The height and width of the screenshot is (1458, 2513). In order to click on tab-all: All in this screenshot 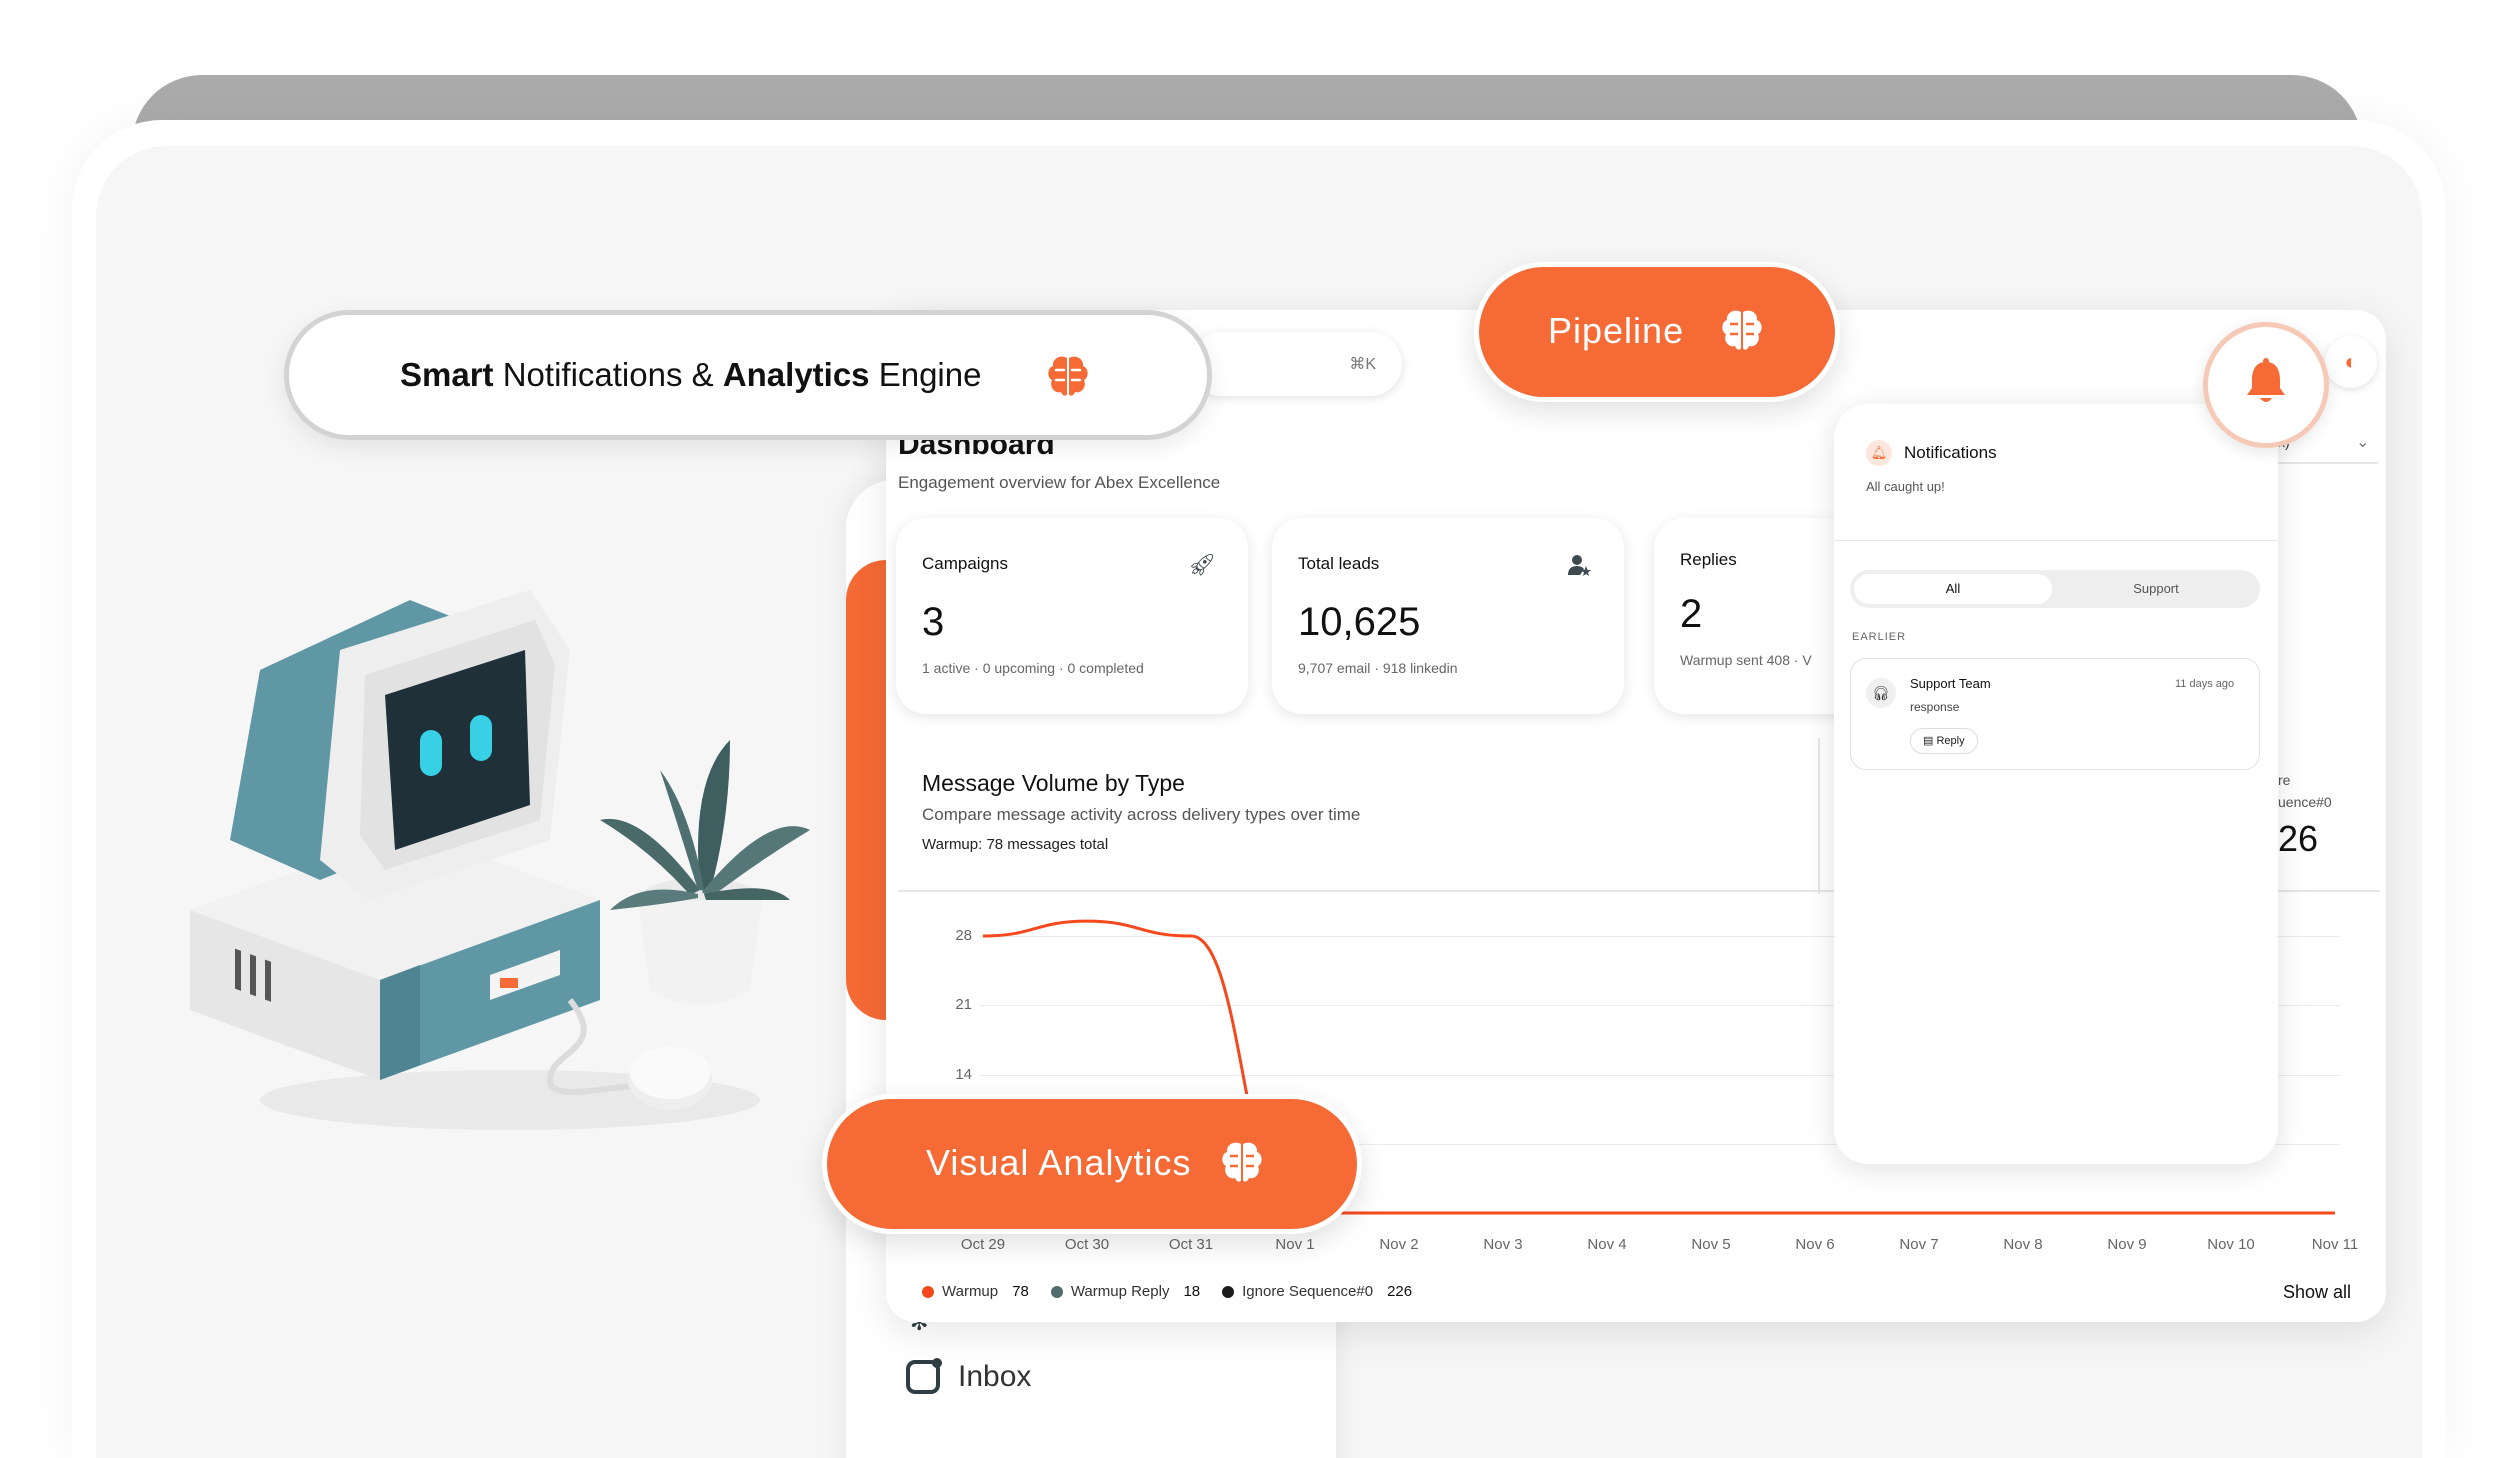, I will do `click(1953, 589)`.